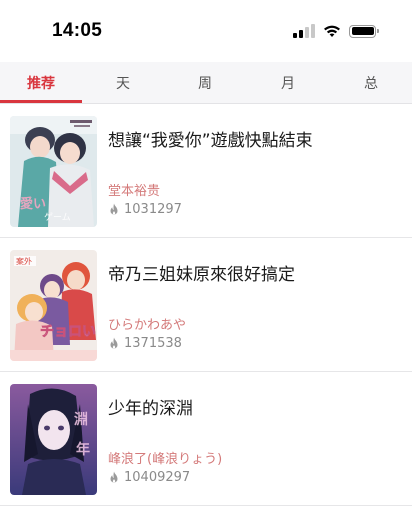  I want to click on svg-text: 愛い, so click(33, 204).